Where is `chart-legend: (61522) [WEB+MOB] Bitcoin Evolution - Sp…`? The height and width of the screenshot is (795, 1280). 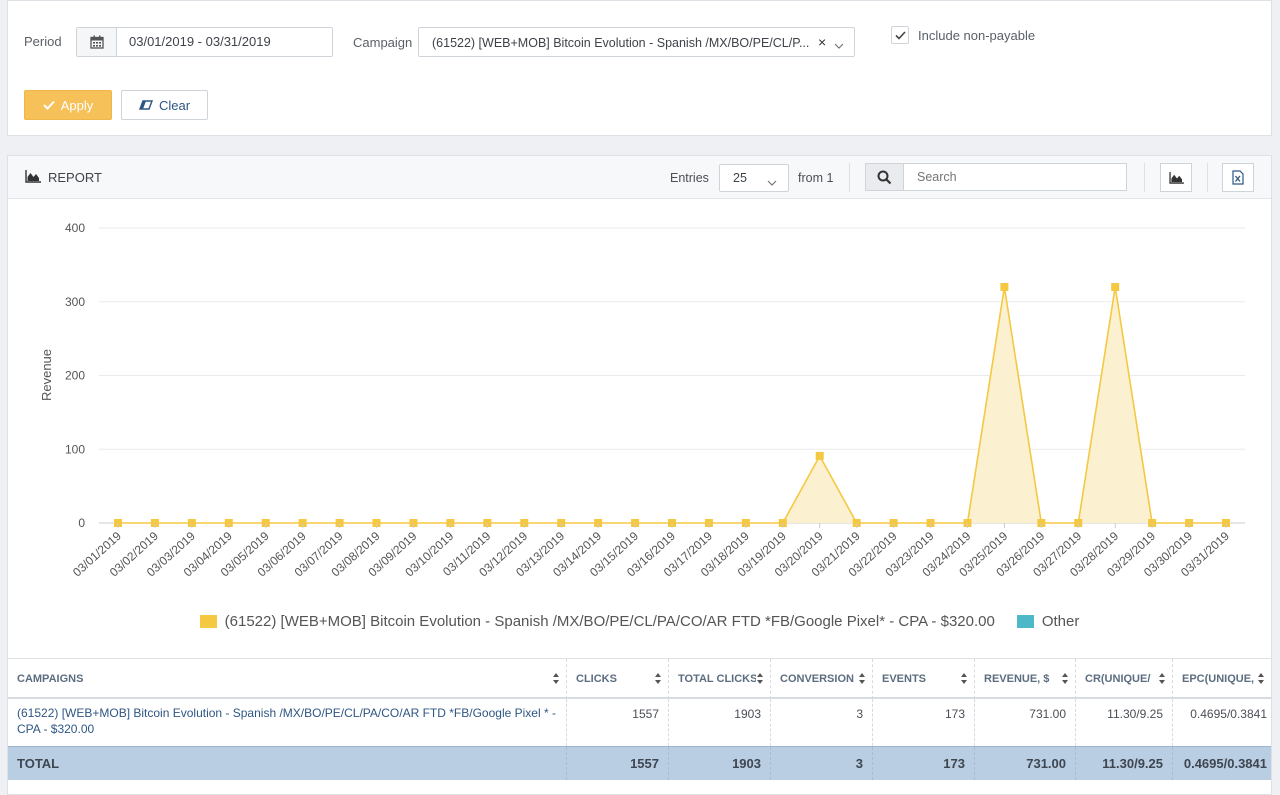 chart-legend: (61522) [WEB+MOB] Bitcoin Evolution - Sp… is located at coordinates (639, 621).